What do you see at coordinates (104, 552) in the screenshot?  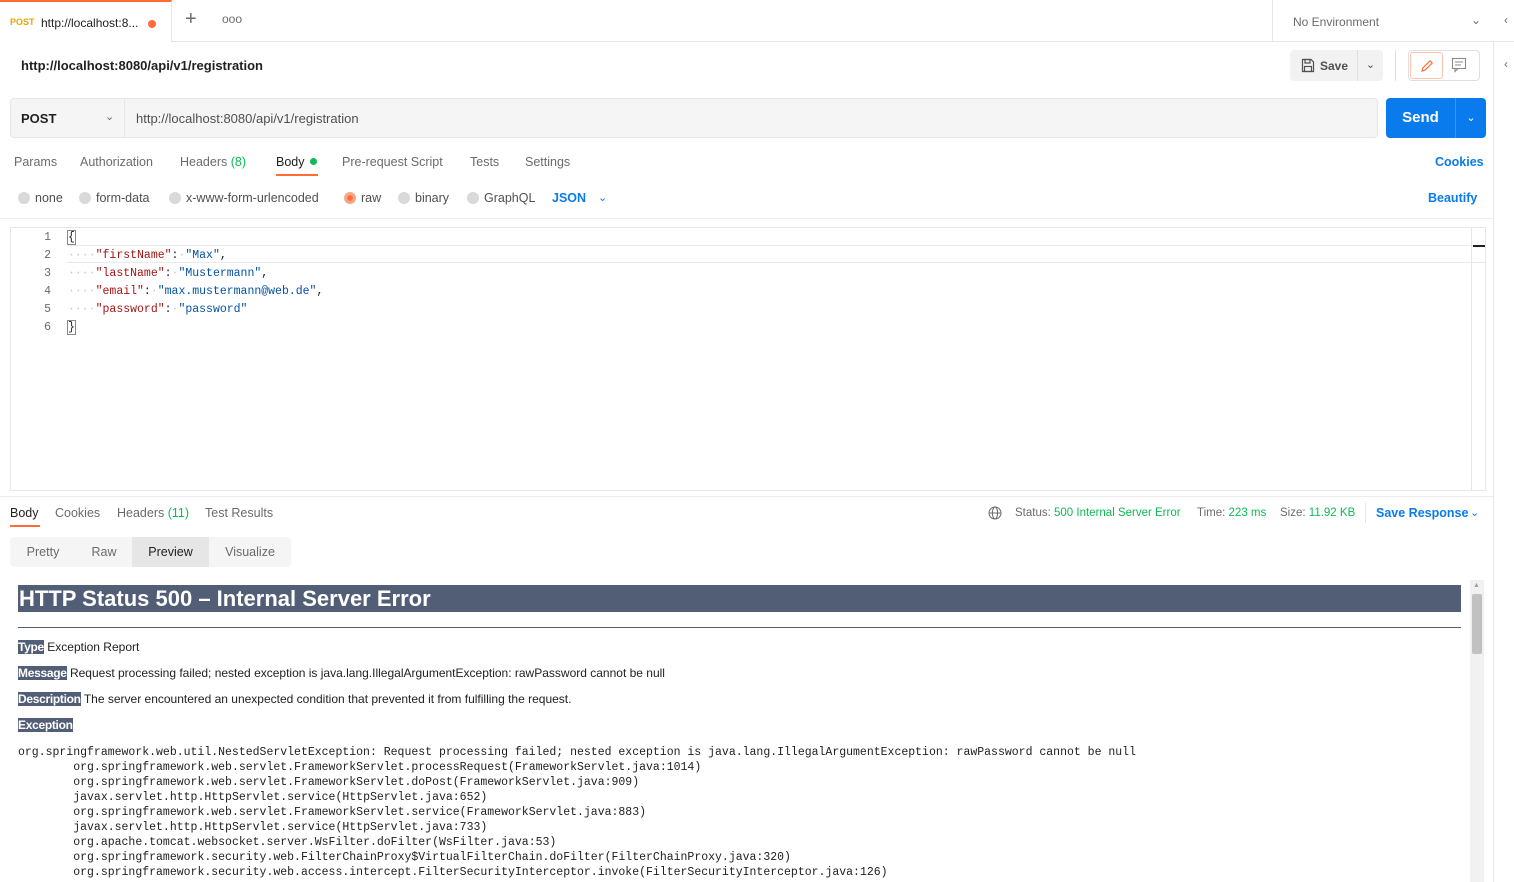 I see `view-mode-raw: Raw` at bounding box center [104, 552].